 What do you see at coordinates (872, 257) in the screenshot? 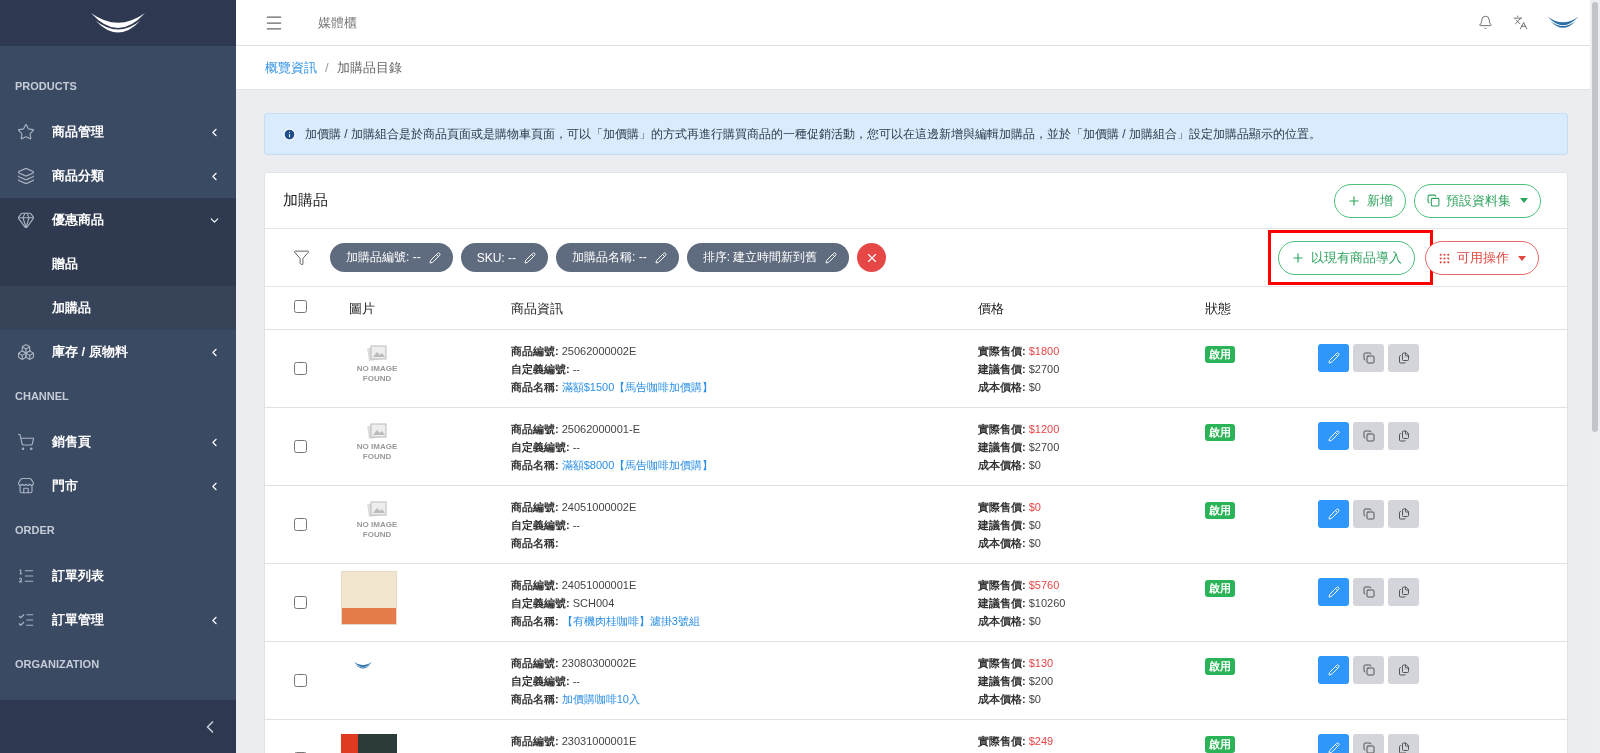
I see `clear-filters-button` at bounding box center [872, 257].